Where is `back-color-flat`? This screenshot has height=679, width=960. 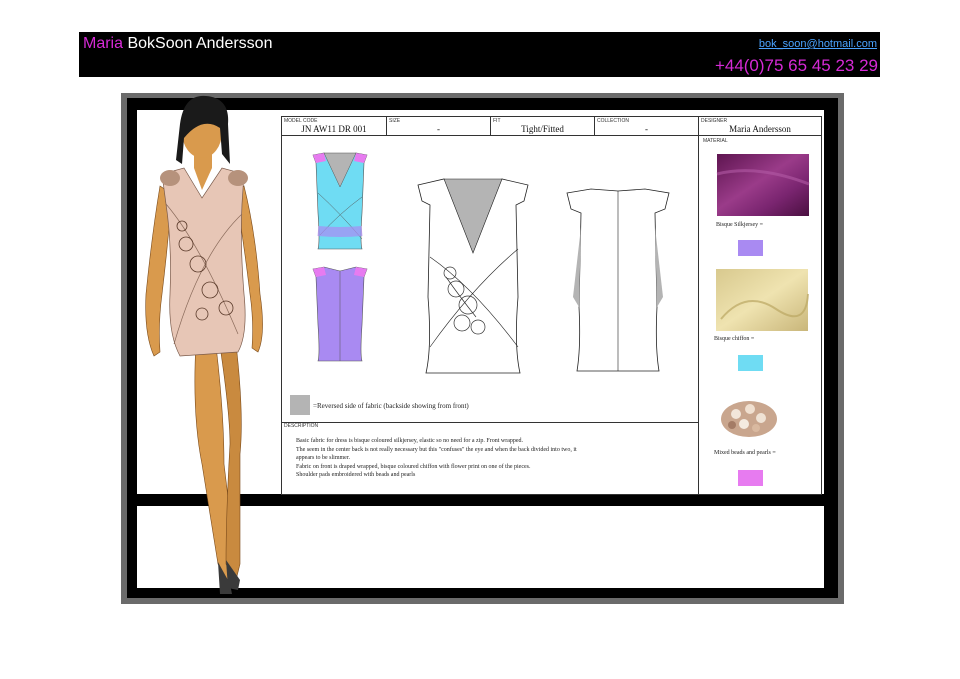
back-color-flat is located at coordinates (340, 314).